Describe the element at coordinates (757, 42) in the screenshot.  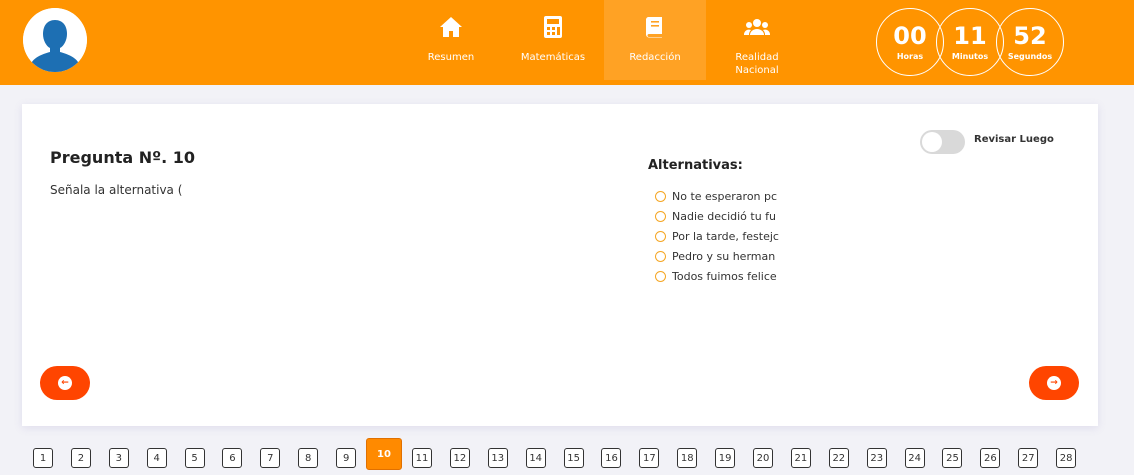
I see `nav-realidad-nacional: Realidad Nacional` at that location.